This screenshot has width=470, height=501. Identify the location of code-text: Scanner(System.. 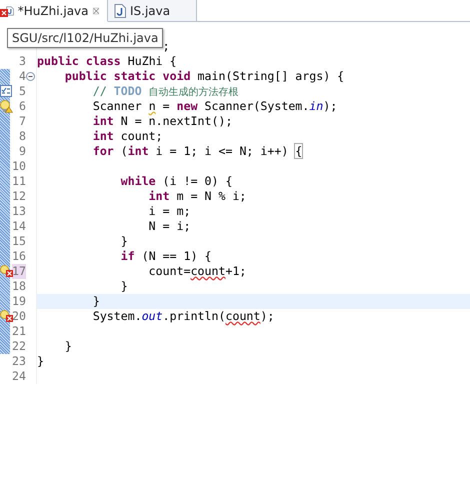
(257, 106).